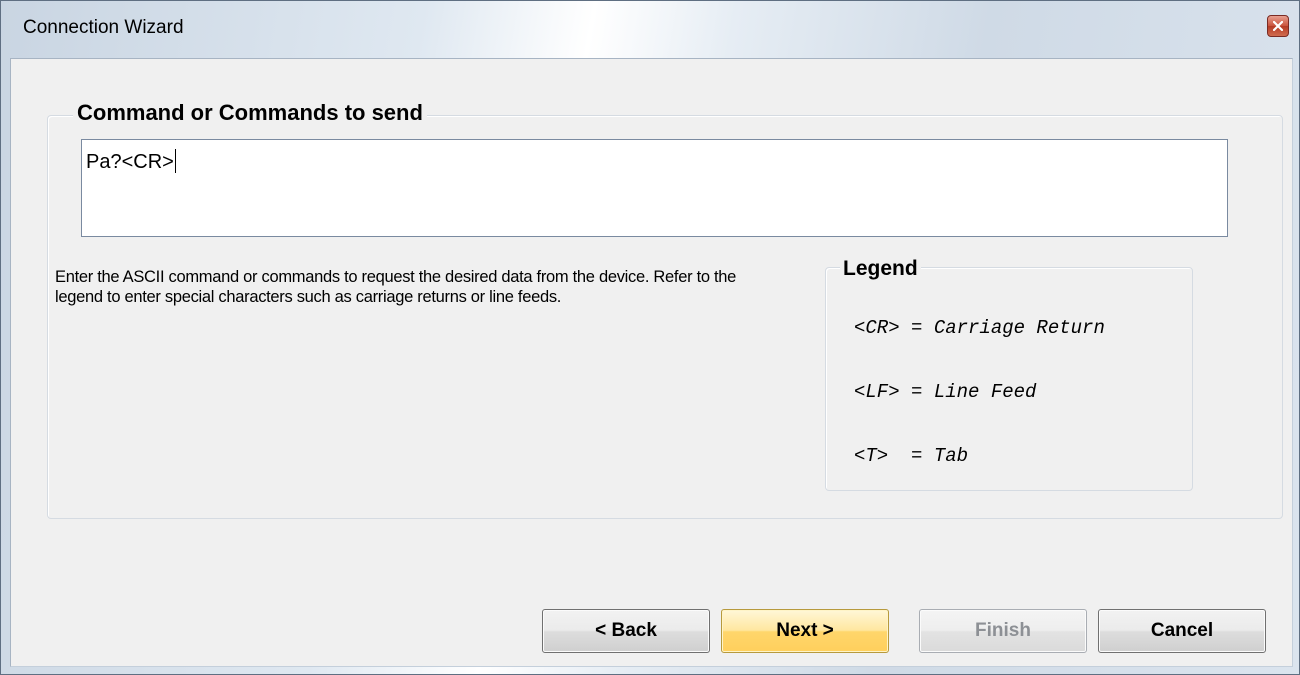 This screenshot has height=675, width=1300. Describe the element at coordinates (1182, 631) in the screenshot. I see `cancel-button: Cancel` at that location.